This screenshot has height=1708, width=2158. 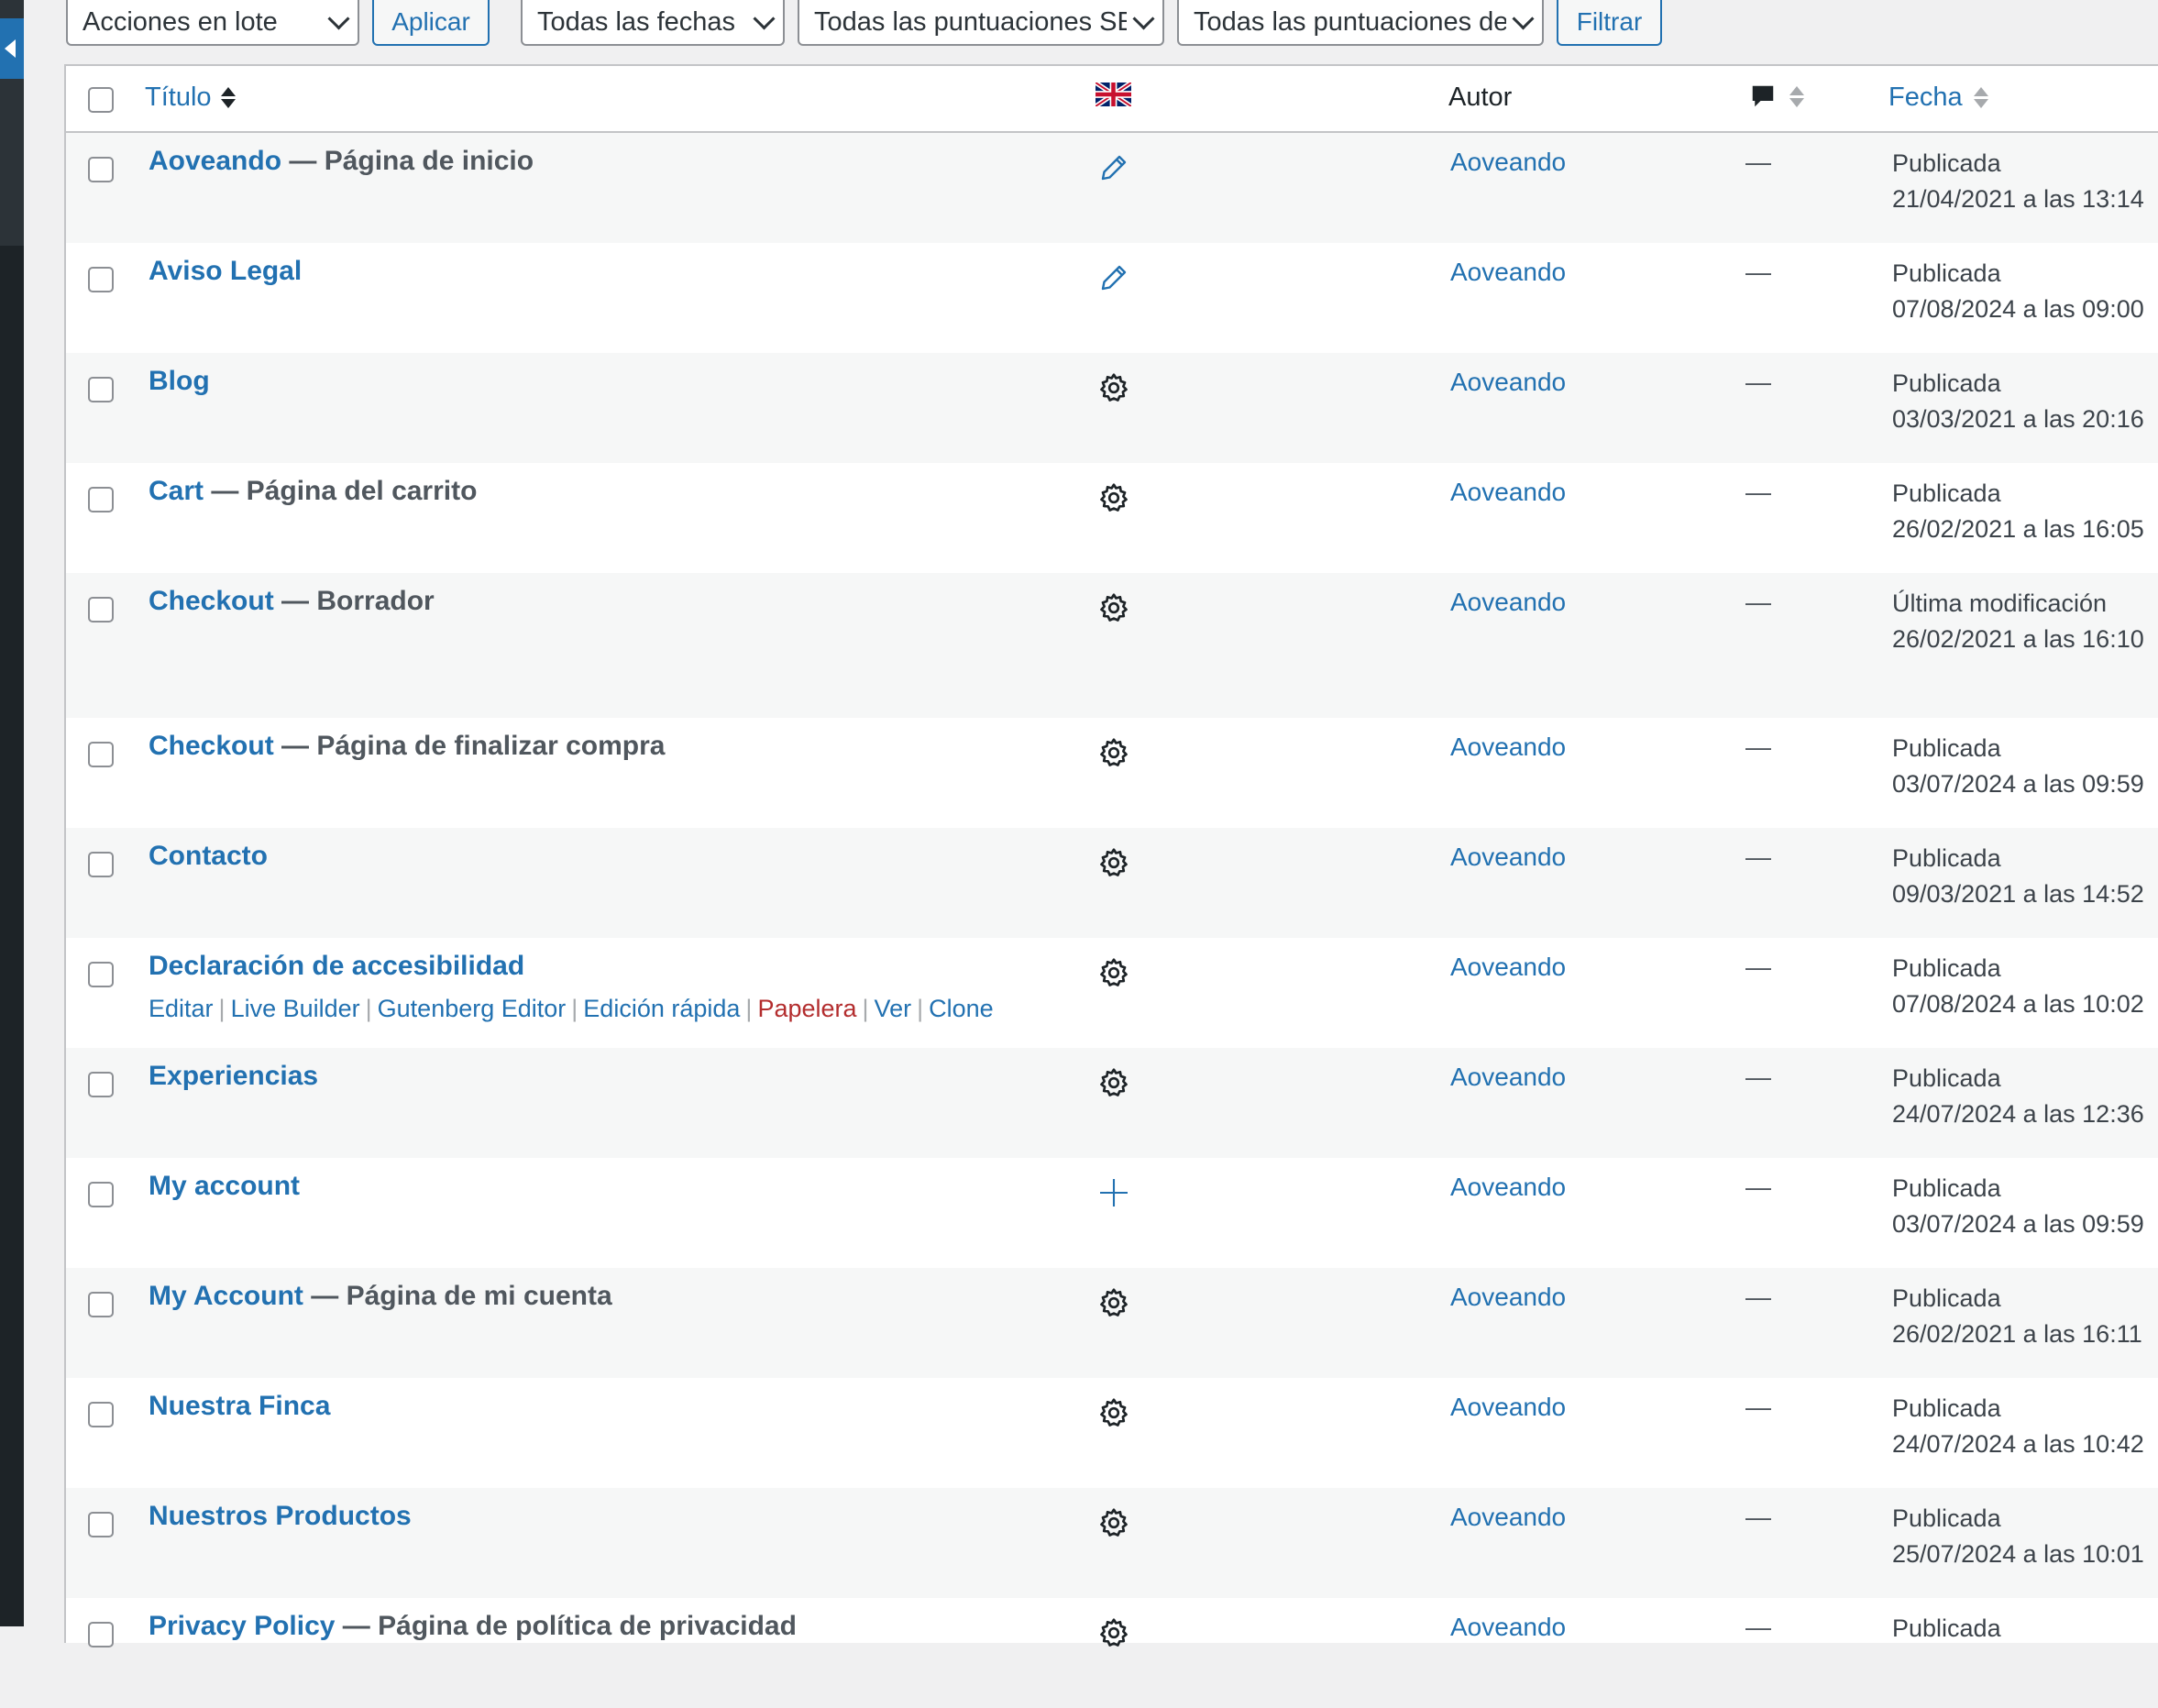 I want to click on page-title-link: Experiencias, so click(x=233, y=1076).